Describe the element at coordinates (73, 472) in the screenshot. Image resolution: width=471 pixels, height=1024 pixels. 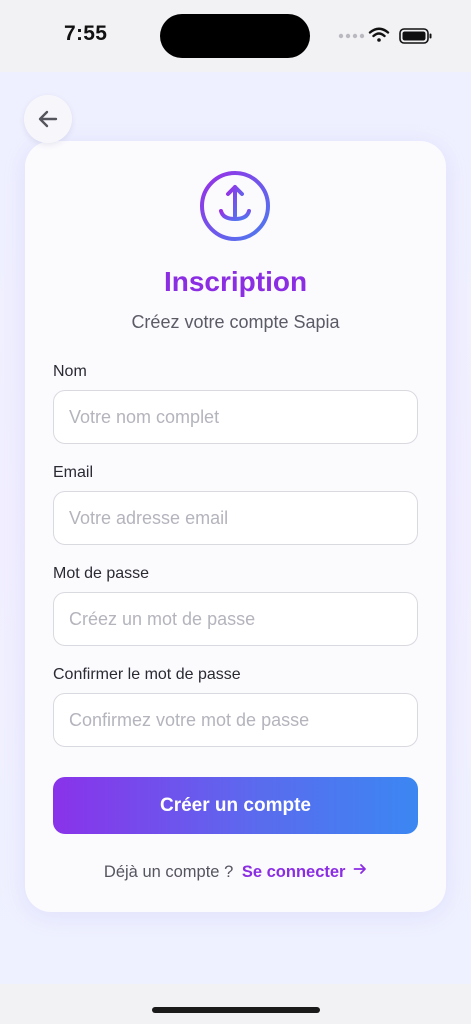
I see `email-label: Email` at that location.